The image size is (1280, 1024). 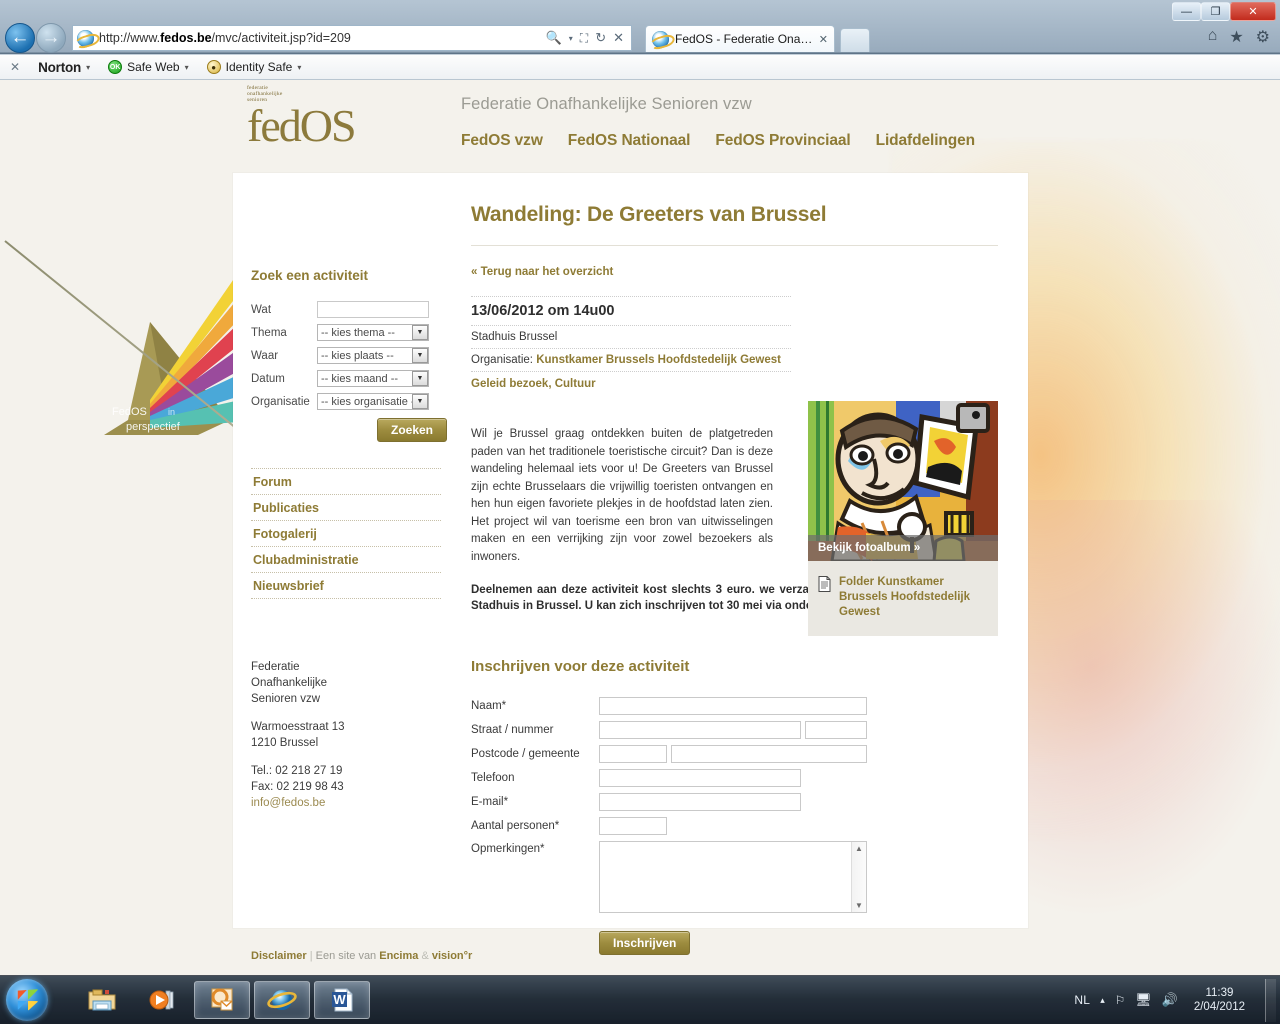 I want to click on taskbar-clock: 11:39 2/04/2012, so click(x=1219, y=1000).